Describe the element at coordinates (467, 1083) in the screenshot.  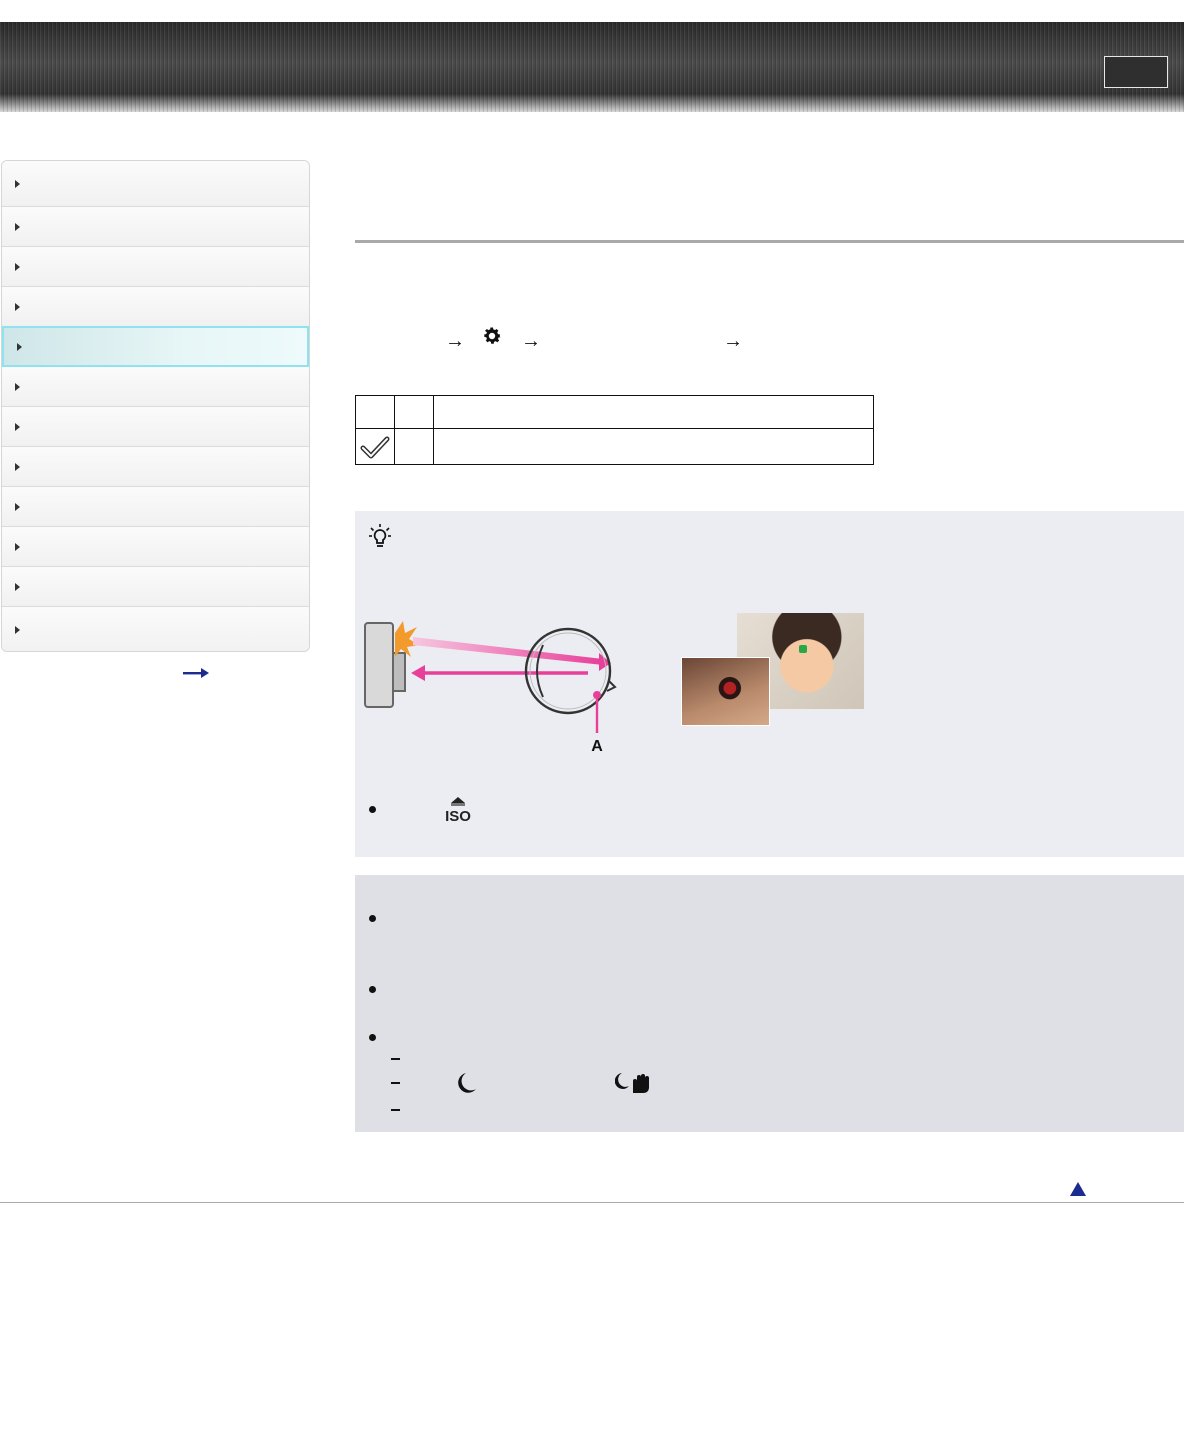
I see `night-scene-icon` at that location.